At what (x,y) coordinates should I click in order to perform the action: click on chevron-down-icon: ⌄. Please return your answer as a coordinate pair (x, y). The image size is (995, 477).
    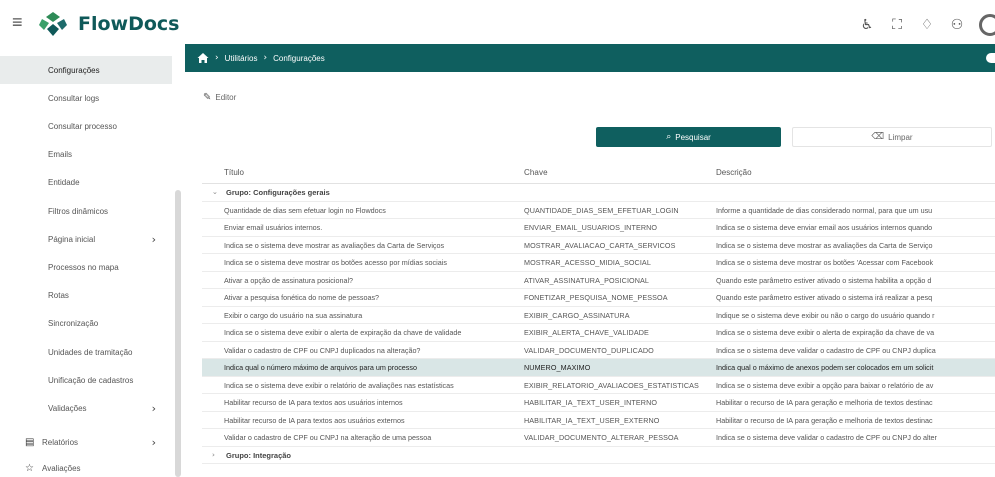
    Looking at the image, I should click on (215, 192).